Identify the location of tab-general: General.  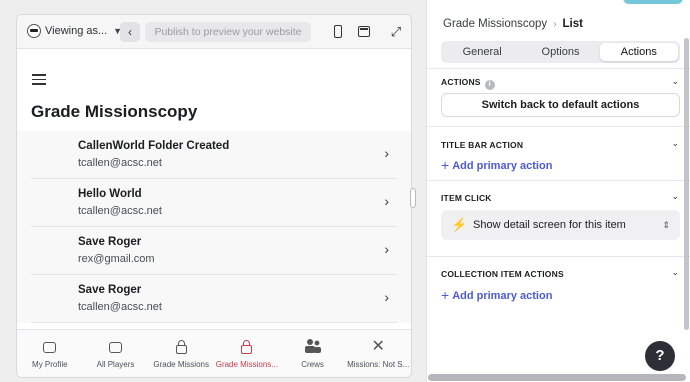
(482, 52).